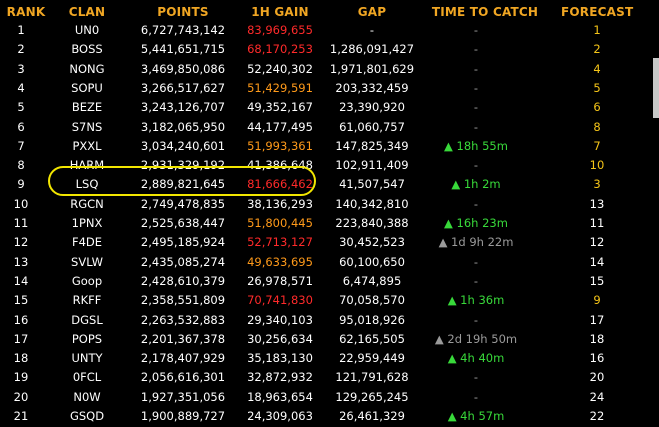 The image size is (659, 427). Describe the element at coordinates (372, 280) in the screenshot. I see `gap-cell: 6,474,895` at that location.